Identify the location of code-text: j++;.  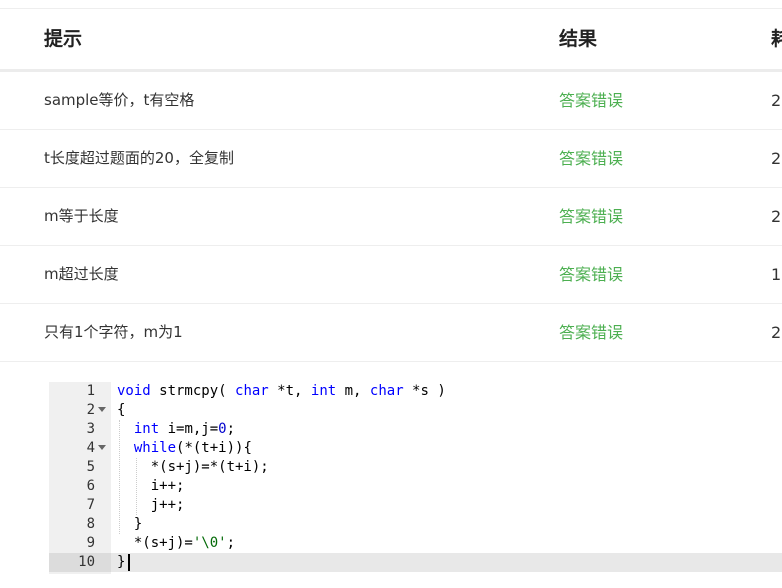
(151, 505).